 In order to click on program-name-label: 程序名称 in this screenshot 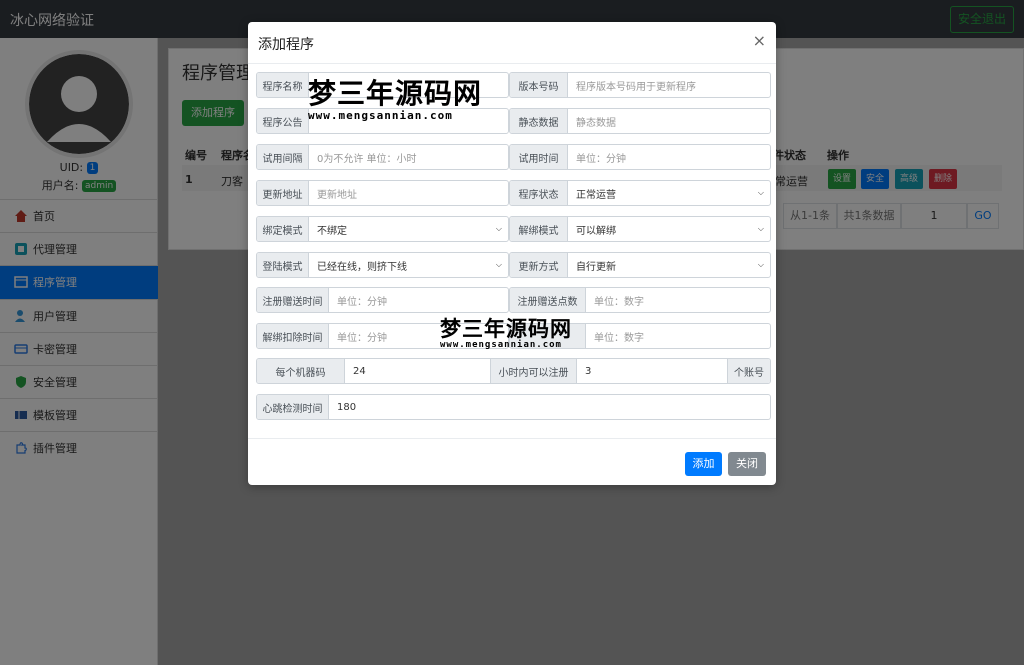, I will do `click(283, 85)`.